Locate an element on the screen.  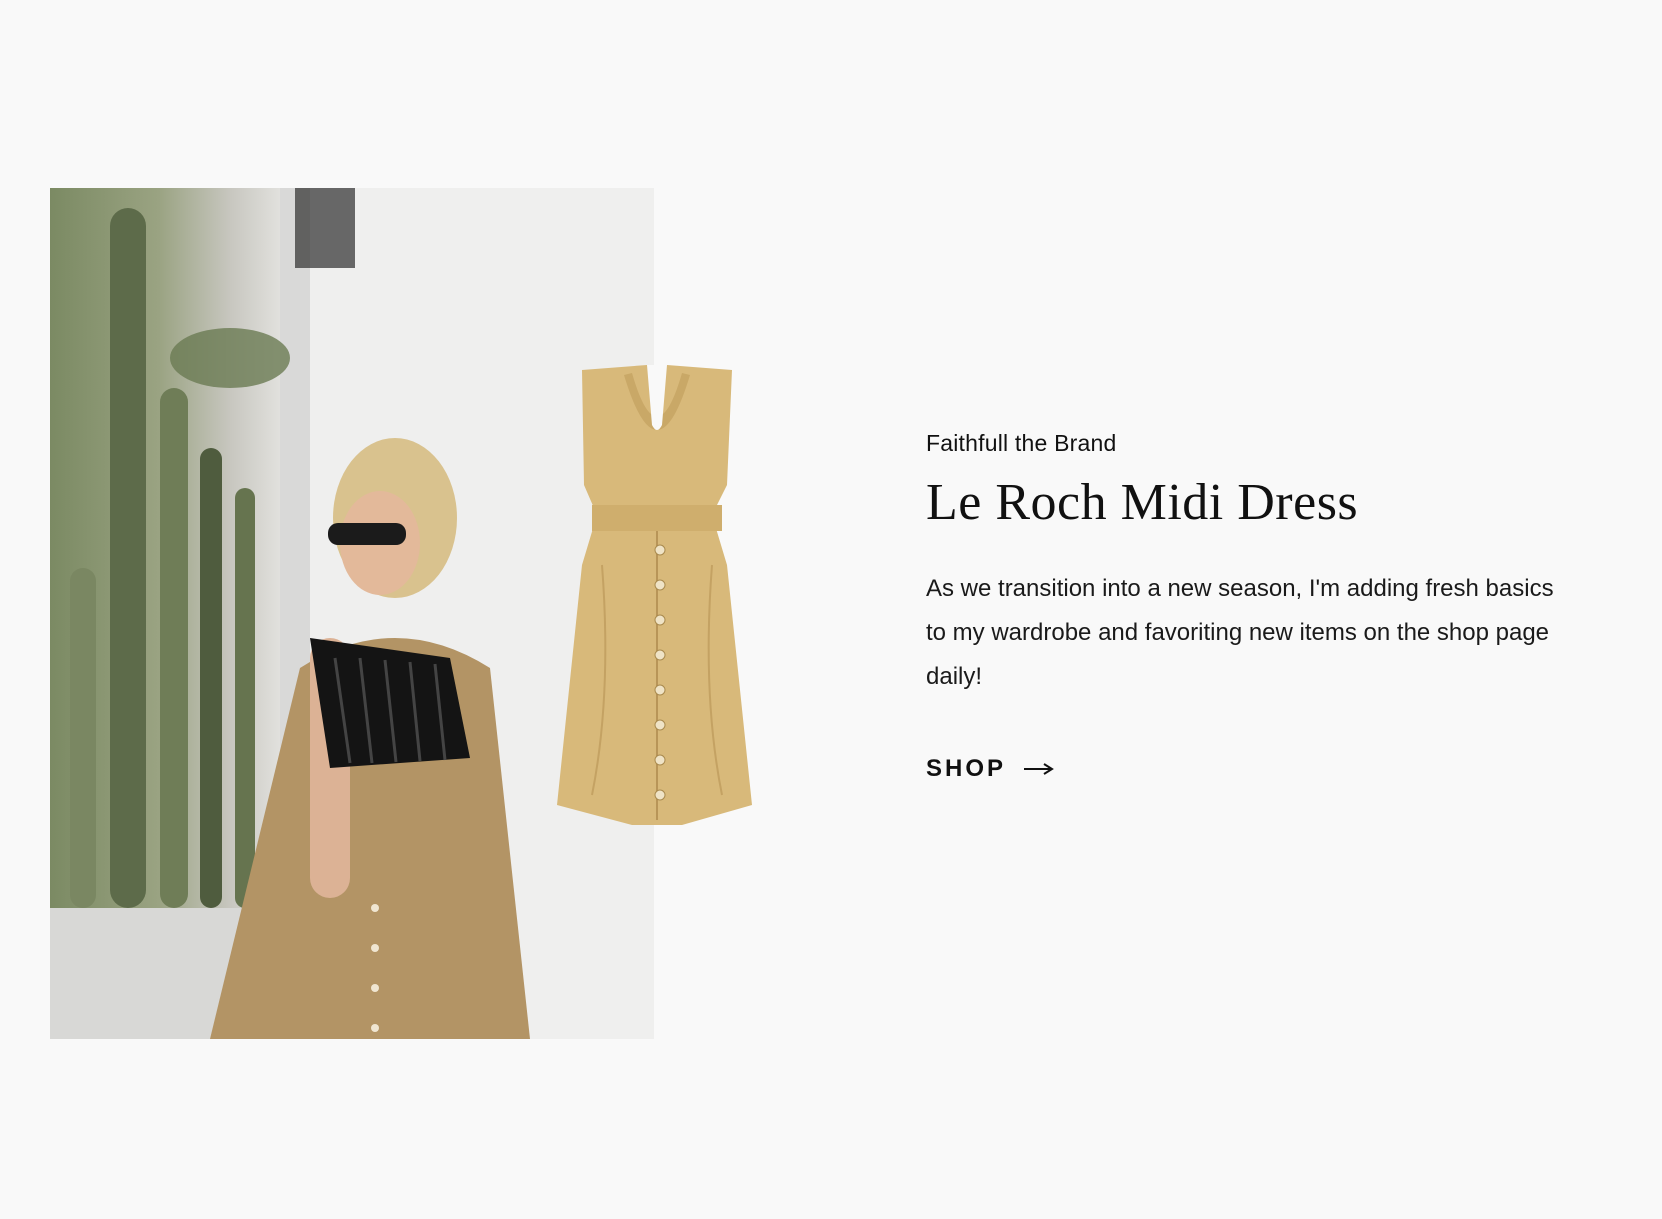
arrow-right-icon is located at coordinates (1039, 769).